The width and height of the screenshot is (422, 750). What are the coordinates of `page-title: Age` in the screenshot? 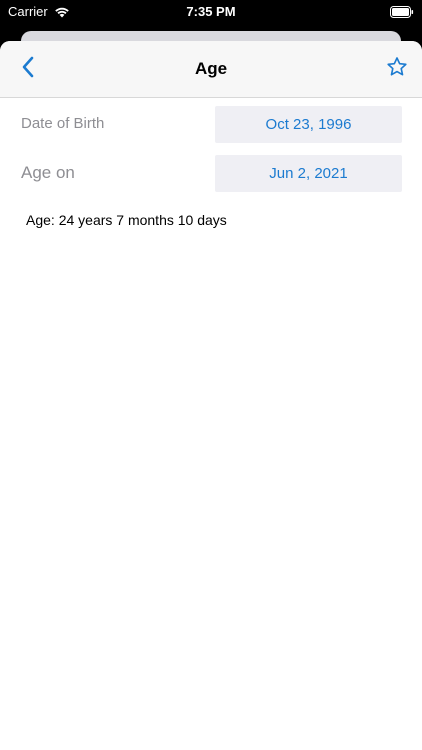 It's located at (211, 68).